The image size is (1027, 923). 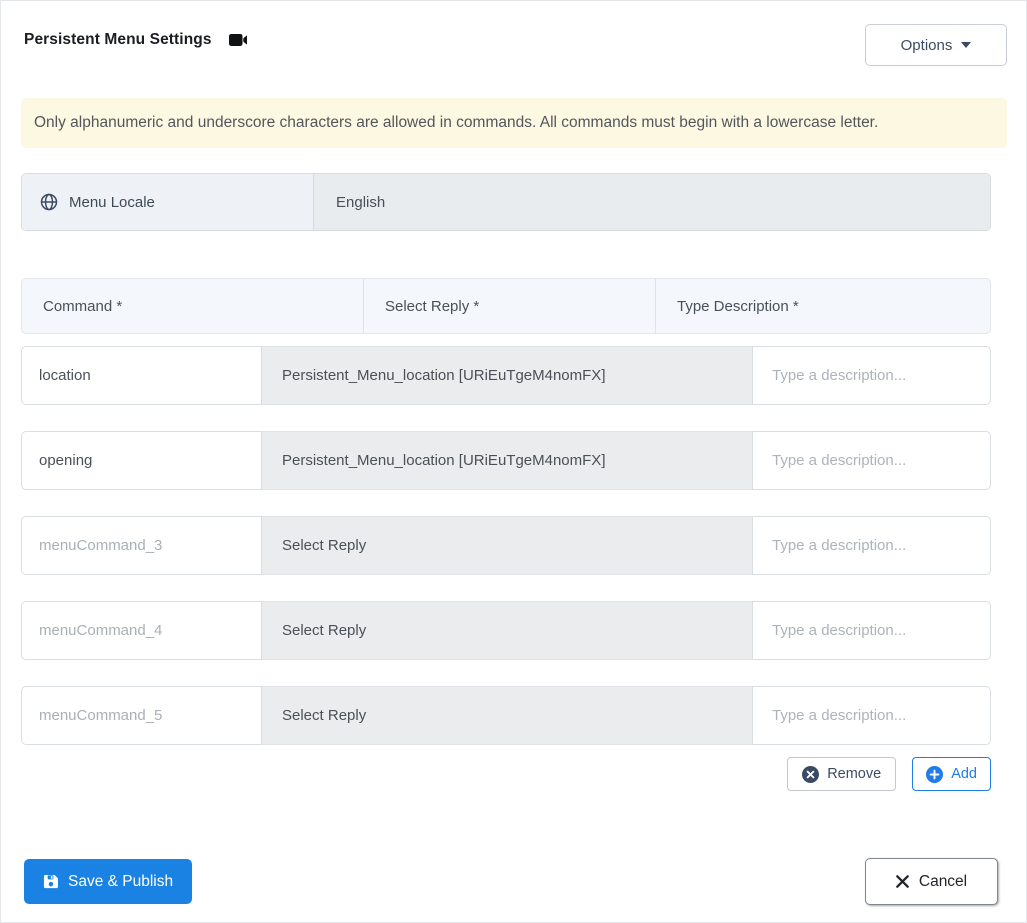 I want to click on globe-icon, so click(x=49, y=202).